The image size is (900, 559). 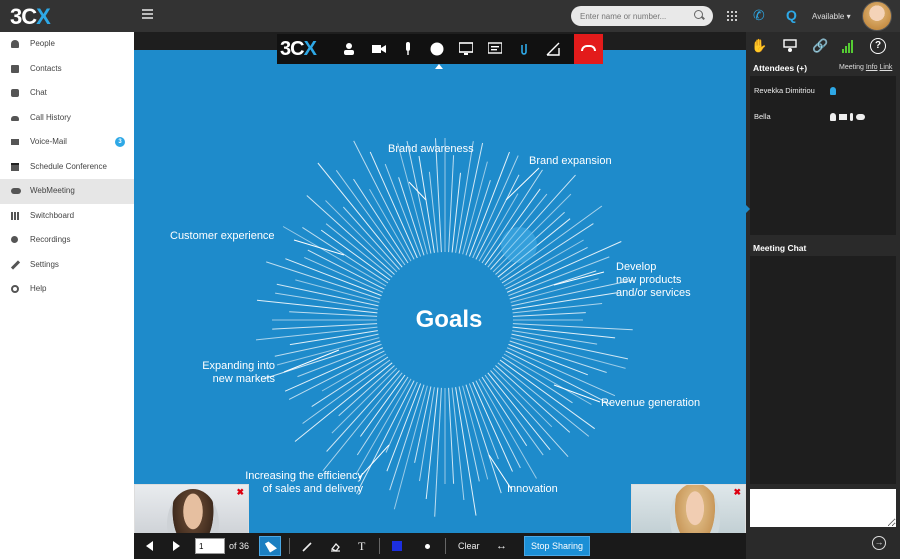 I want to click on meeting-chat-title: Meeting Chat, so click(x=780, y=248).